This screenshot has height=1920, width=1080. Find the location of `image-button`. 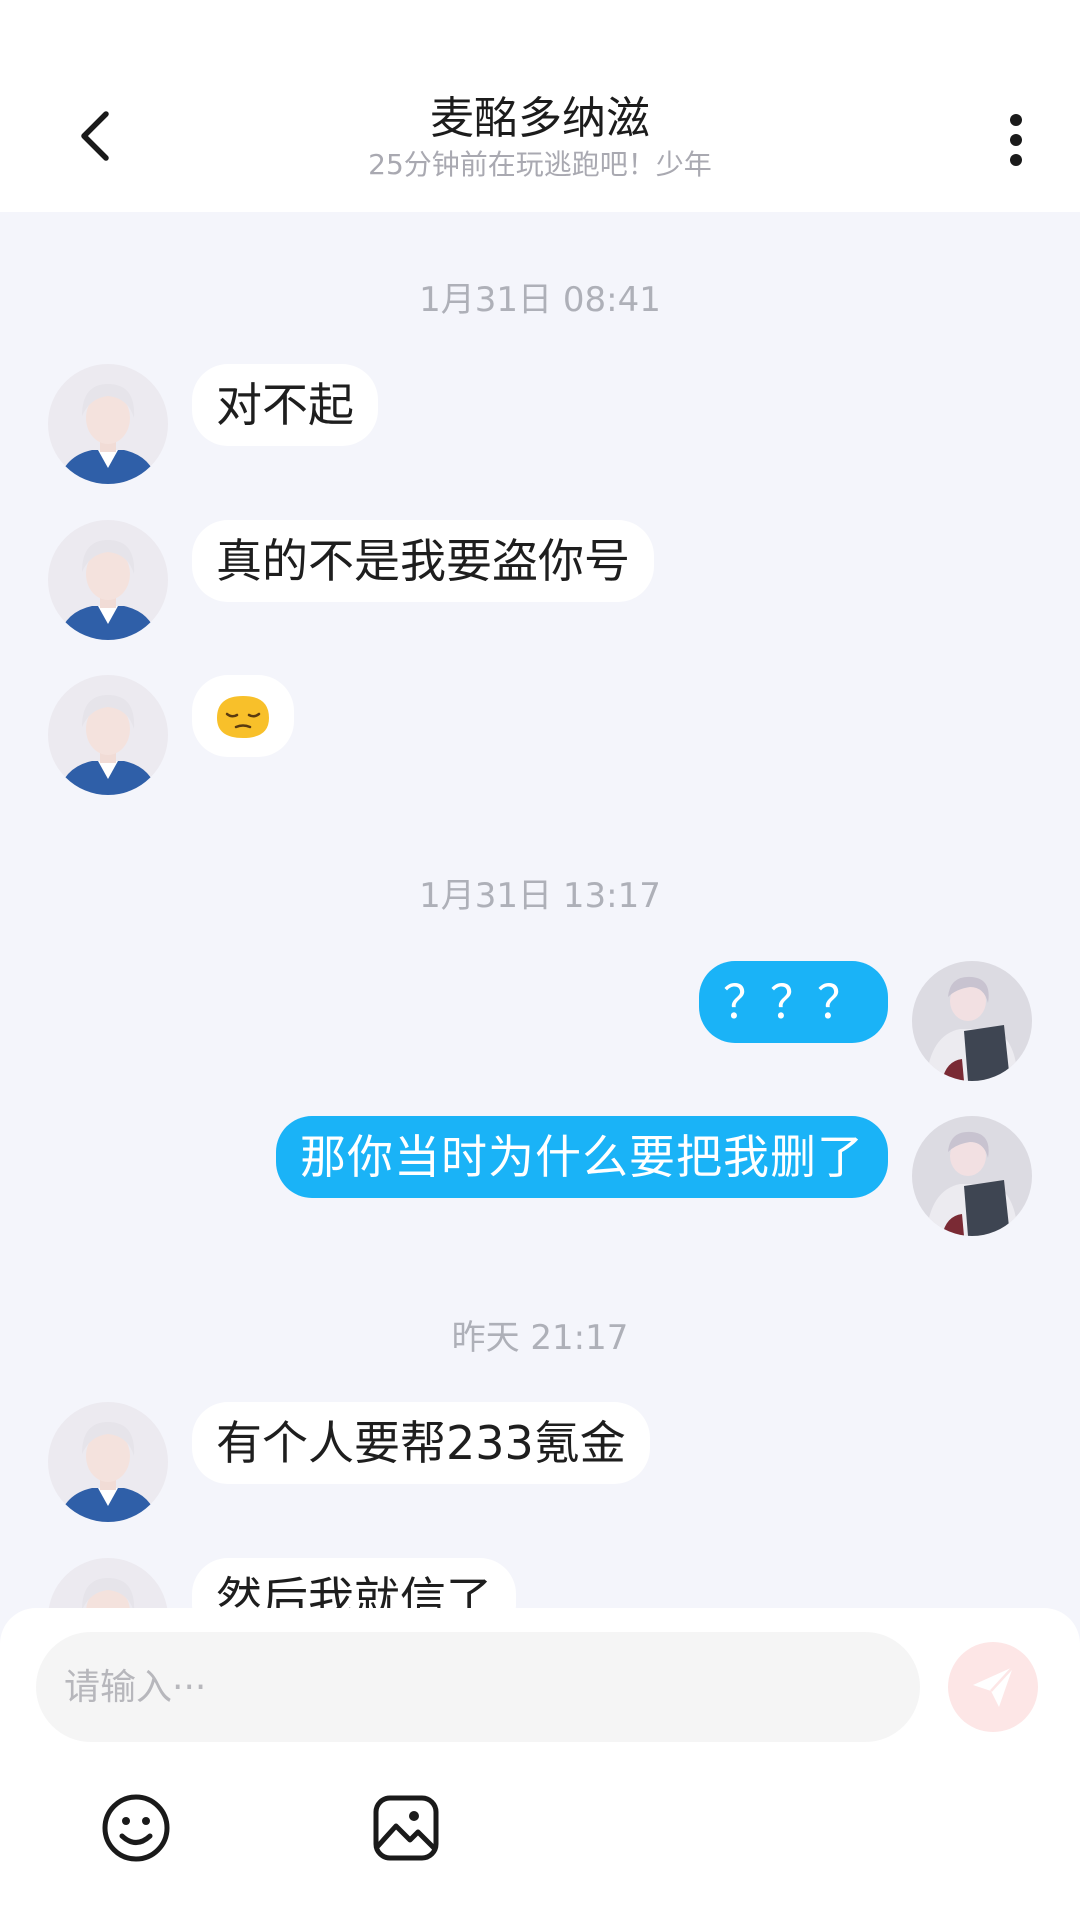

image-button is located at coordinates (406, 1828).